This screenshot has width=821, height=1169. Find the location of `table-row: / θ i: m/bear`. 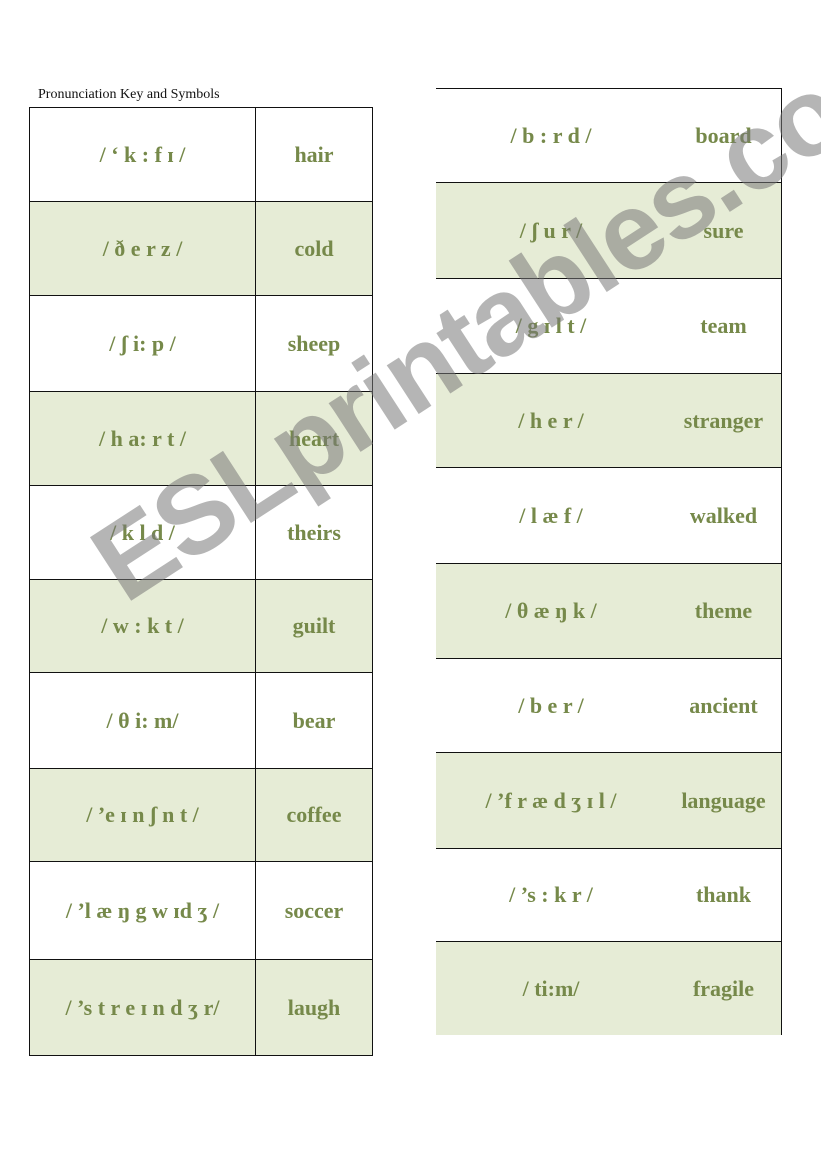

table-row: / θ i: m/bear is located at coordinates (201, 720).